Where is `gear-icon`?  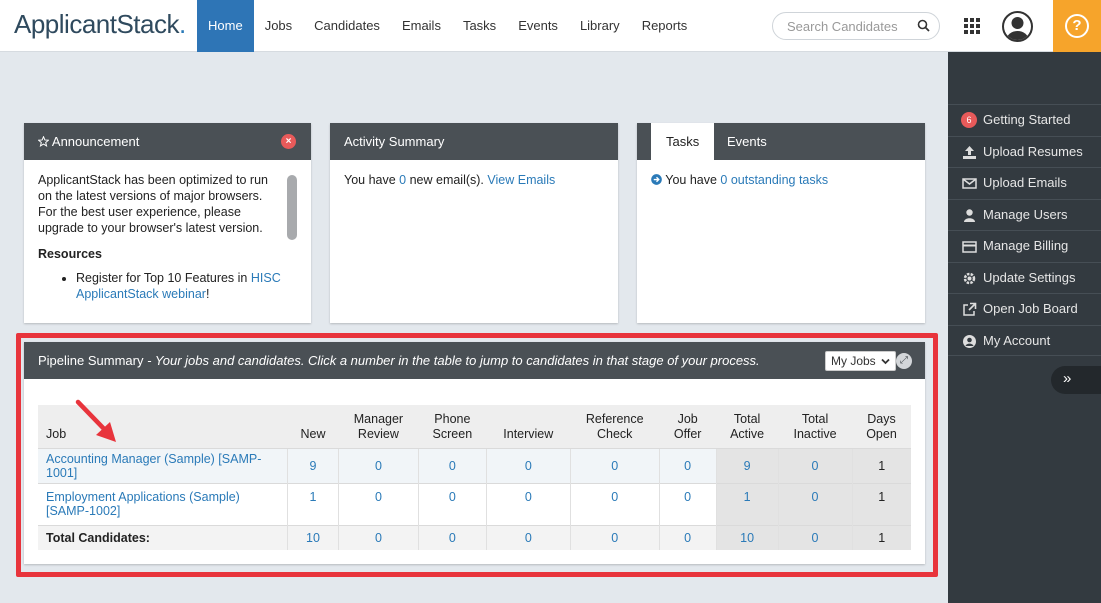 gear-icon is located at coordinates (969, 278).